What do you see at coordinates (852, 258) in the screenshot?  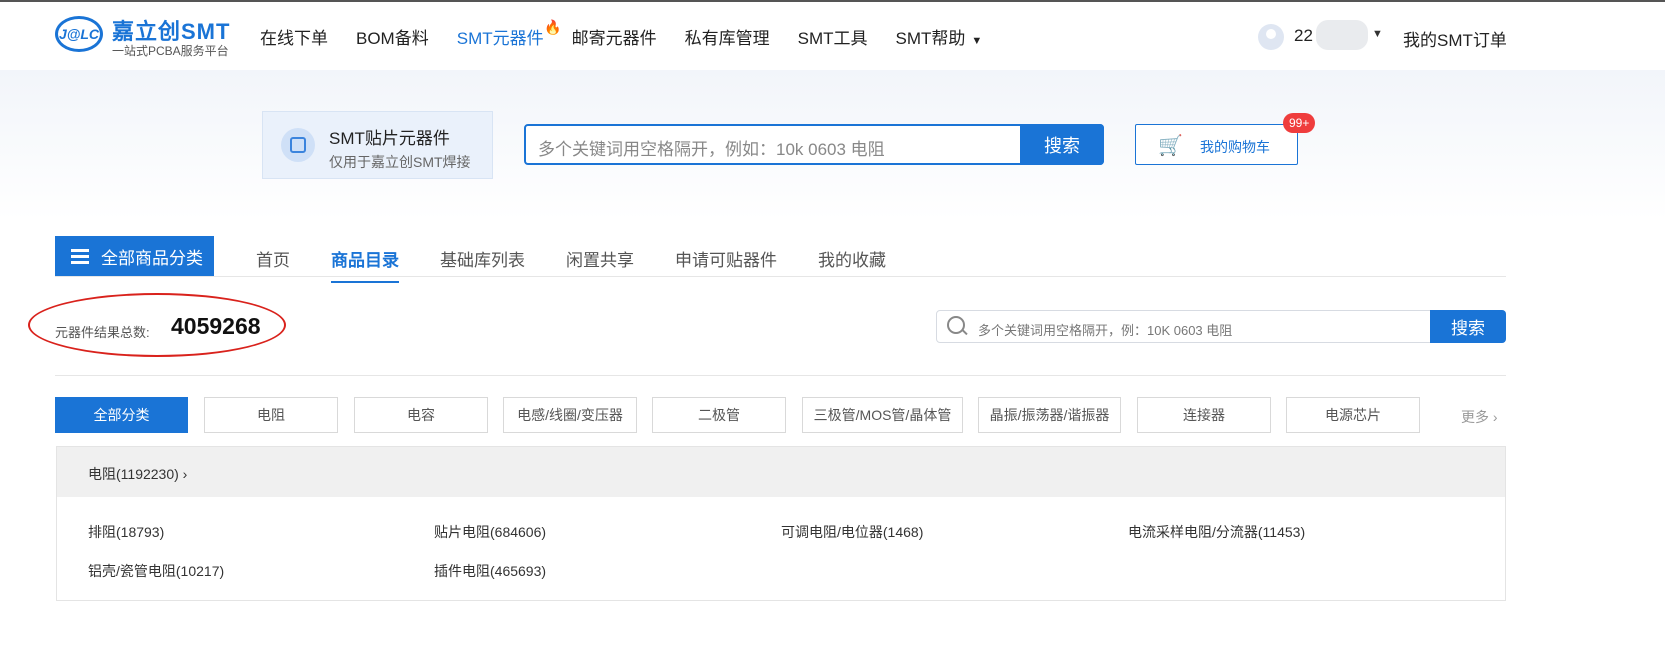 I see `tab-favorites: 我的收藏` at bounding box center [852, 258].